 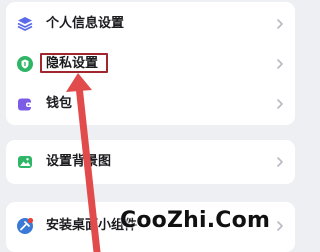 What do you see at coordinates (25, 24) in the screenshot?
I see `layers-icon` at bounding box center [25, 24].